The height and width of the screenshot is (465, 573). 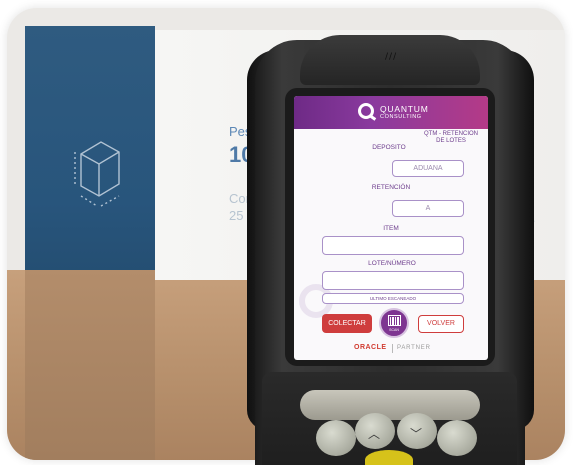 What do you see at coordinates (389, 457) in the screenshot?
I see `keypad-scan-trigger` at bounding box center [389, 457].